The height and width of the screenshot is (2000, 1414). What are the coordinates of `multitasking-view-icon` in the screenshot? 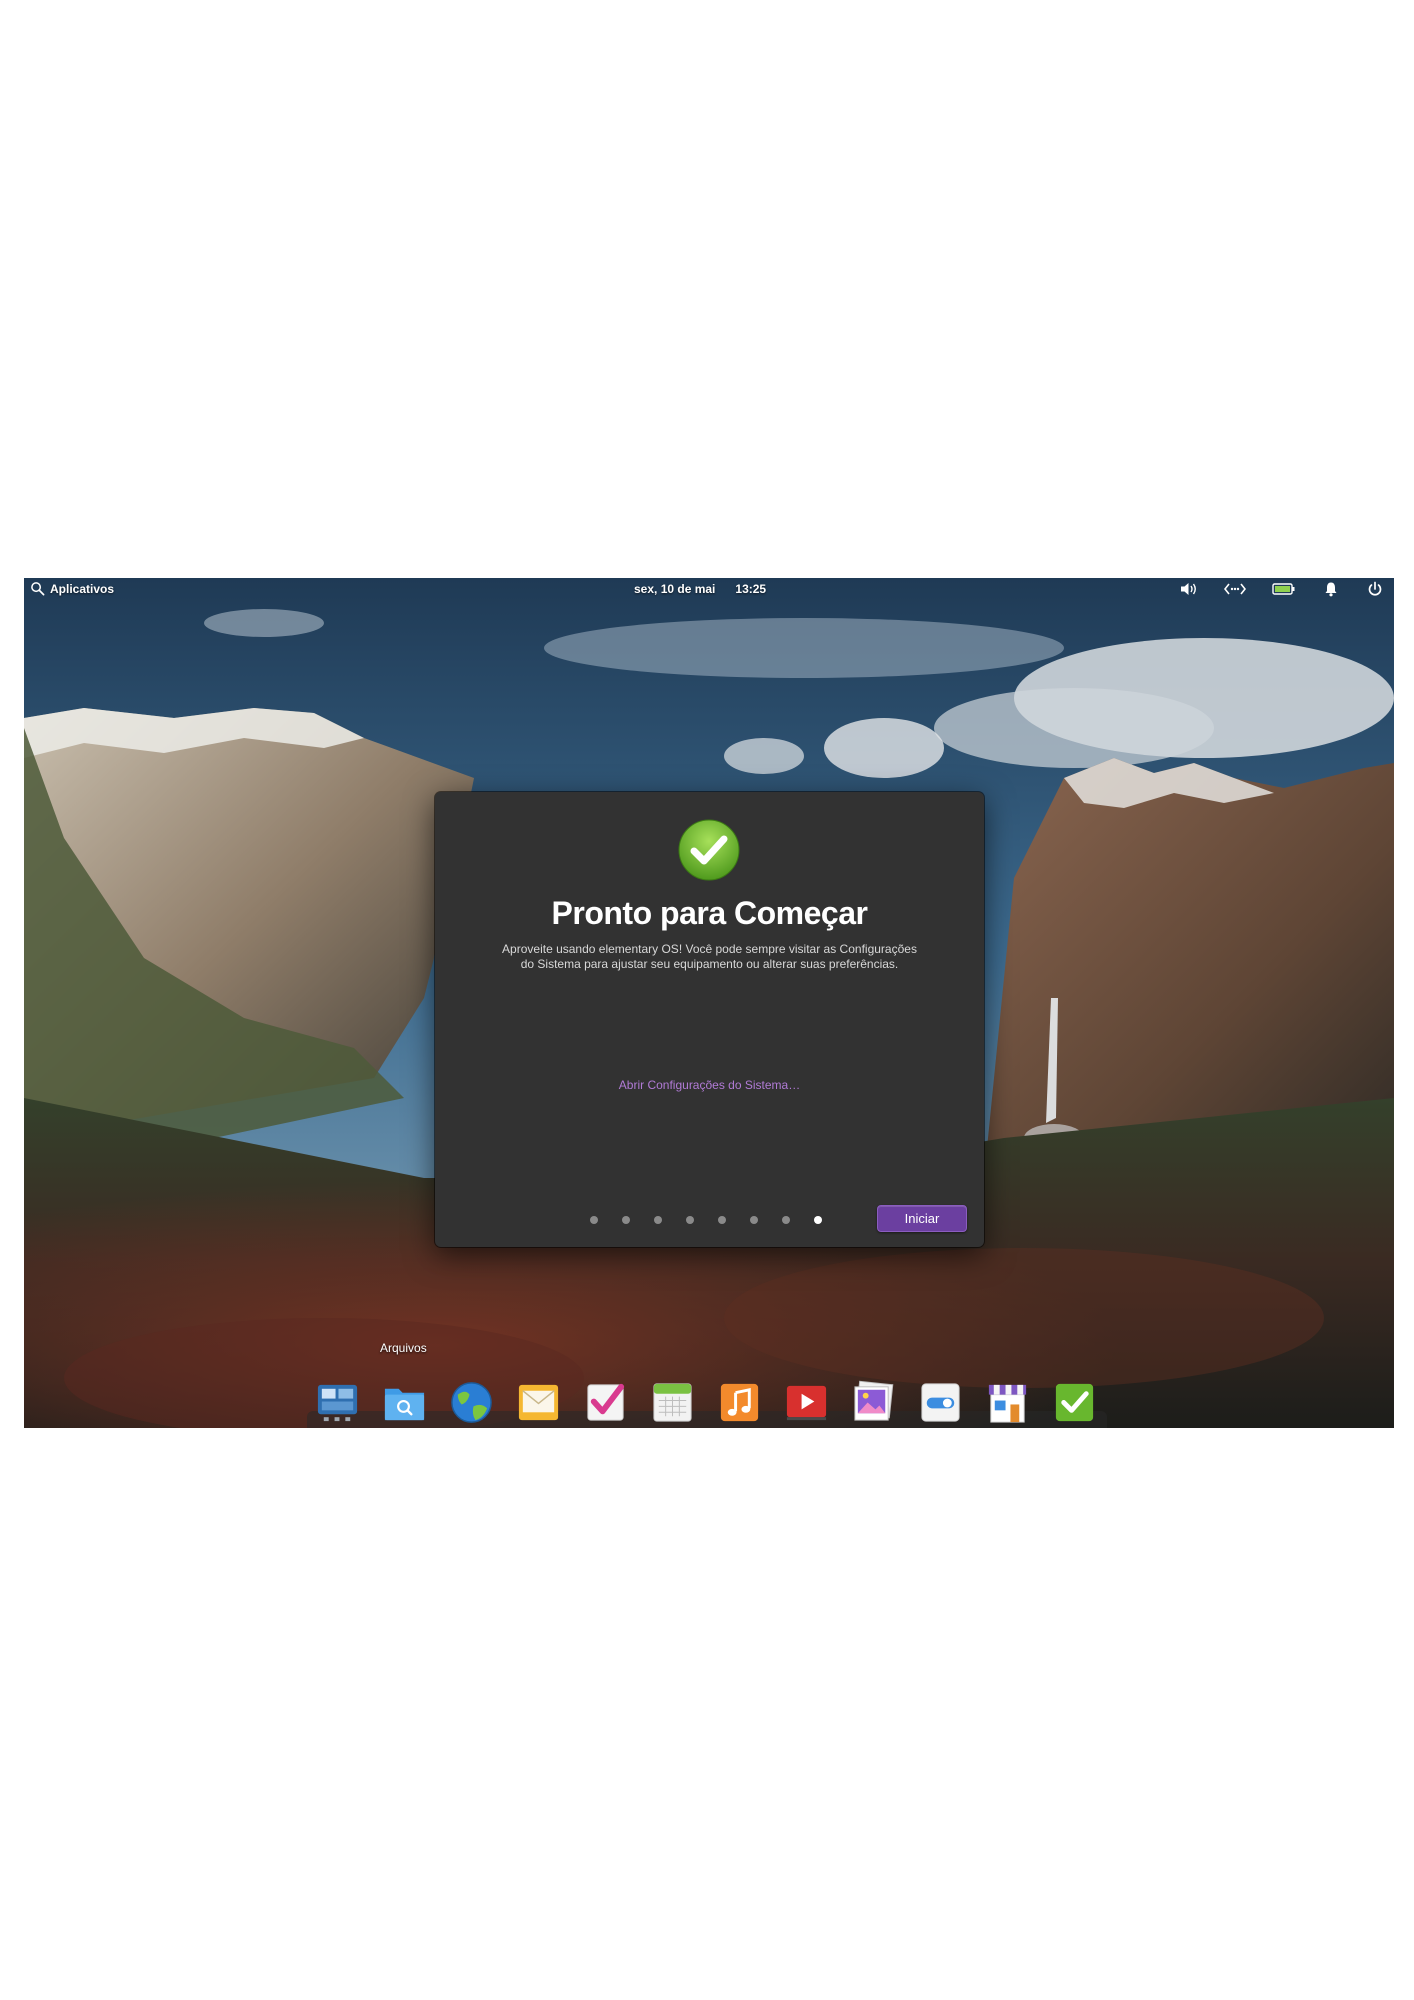 It's located at (337, 1402).